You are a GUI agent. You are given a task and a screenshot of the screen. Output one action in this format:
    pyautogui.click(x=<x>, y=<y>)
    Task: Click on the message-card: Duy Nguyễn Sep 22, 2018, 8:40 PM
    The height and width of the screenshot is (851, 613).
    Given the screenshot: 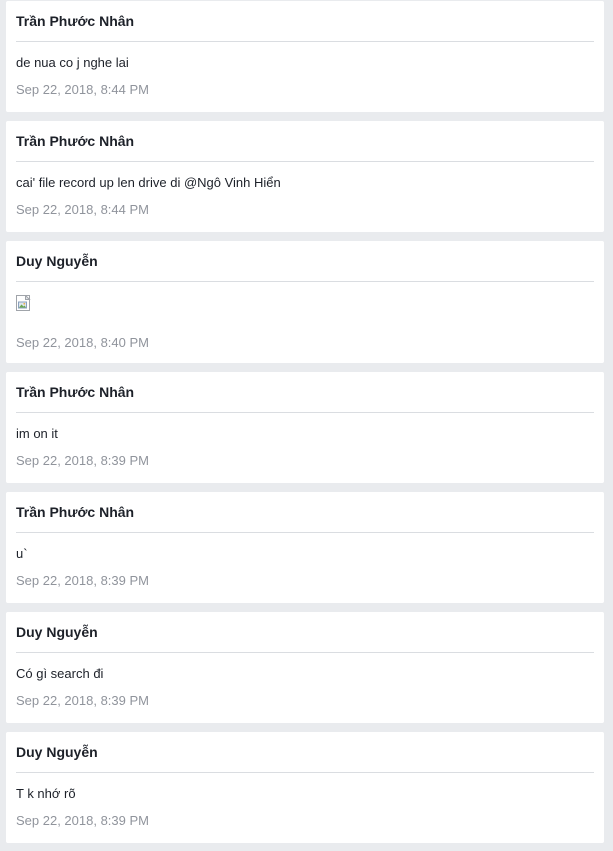 What is the action you would take?
    pyautogui.click(x=305, y=302)
    